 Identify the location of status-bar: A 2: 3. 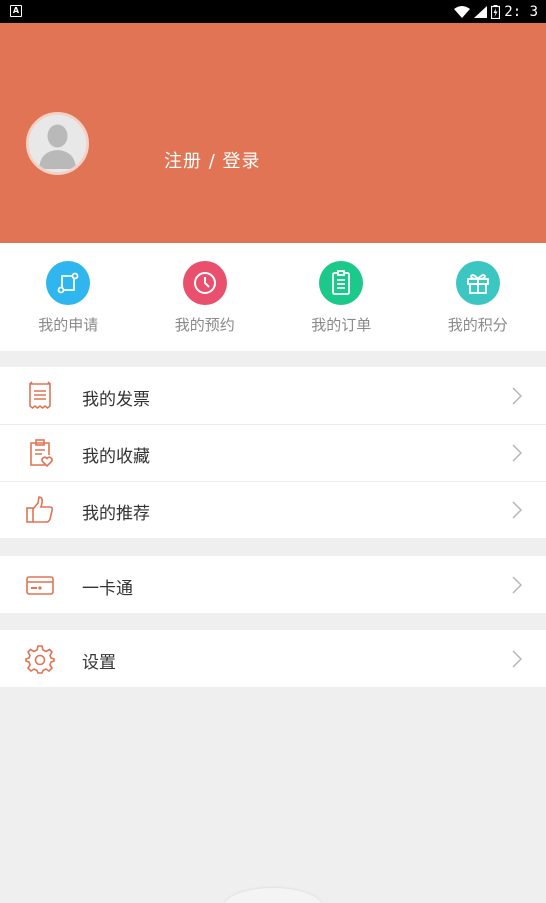
(273, 11).